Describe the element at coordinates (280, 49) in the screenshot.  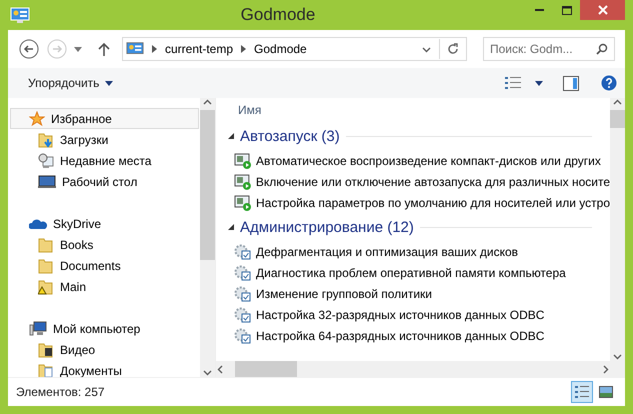
I see `breadcrumb: Godmode` at that location.